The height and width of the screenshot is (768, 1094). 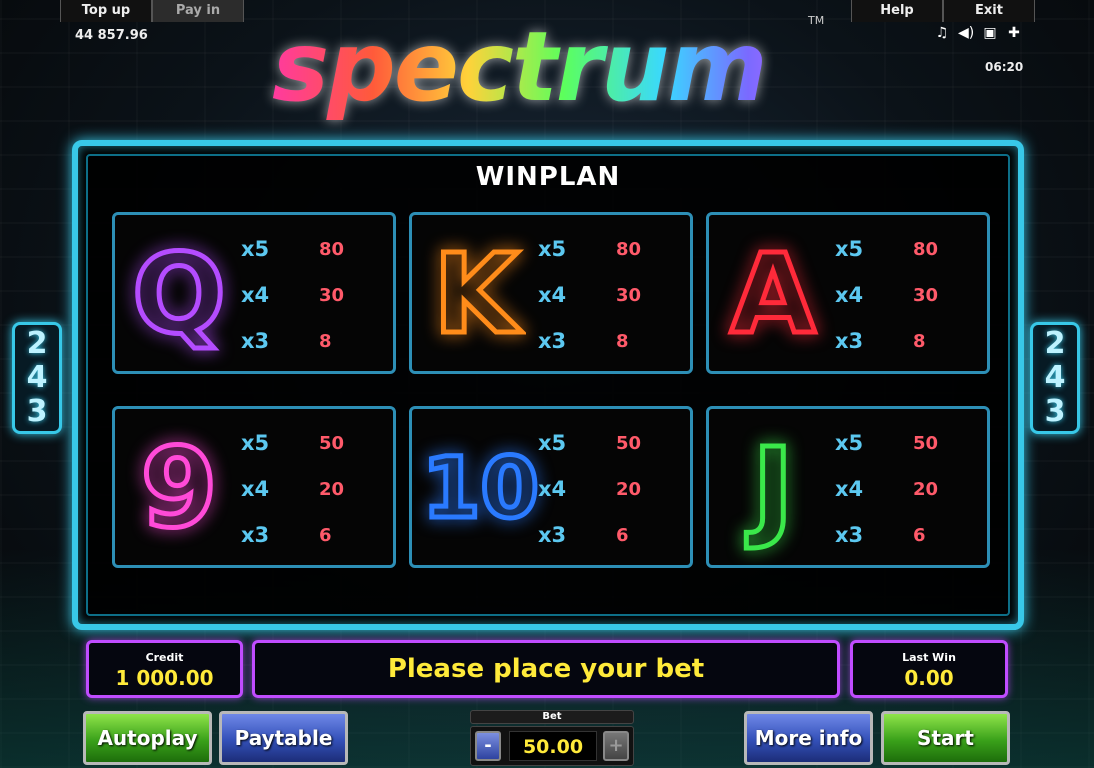 I want to click on ways-digit: 2, so click(x=37, y=343).